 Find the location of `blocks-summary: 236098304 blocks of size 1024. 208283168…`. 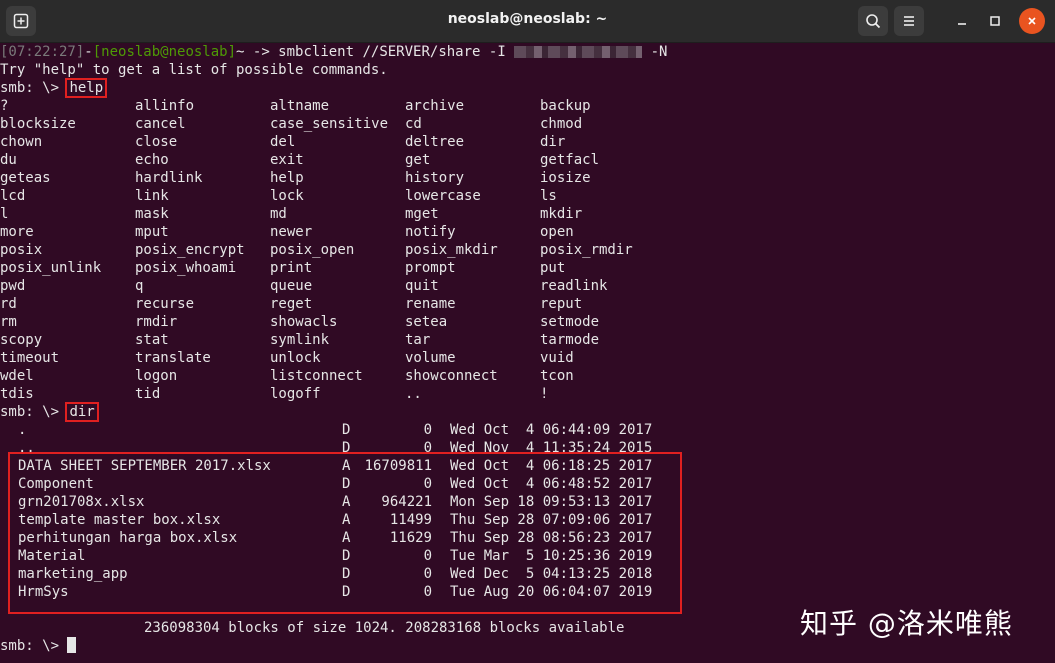

blocks-summary: 236098304 blocks of size 1024. 208283168… is located at coordinates (384, 628).